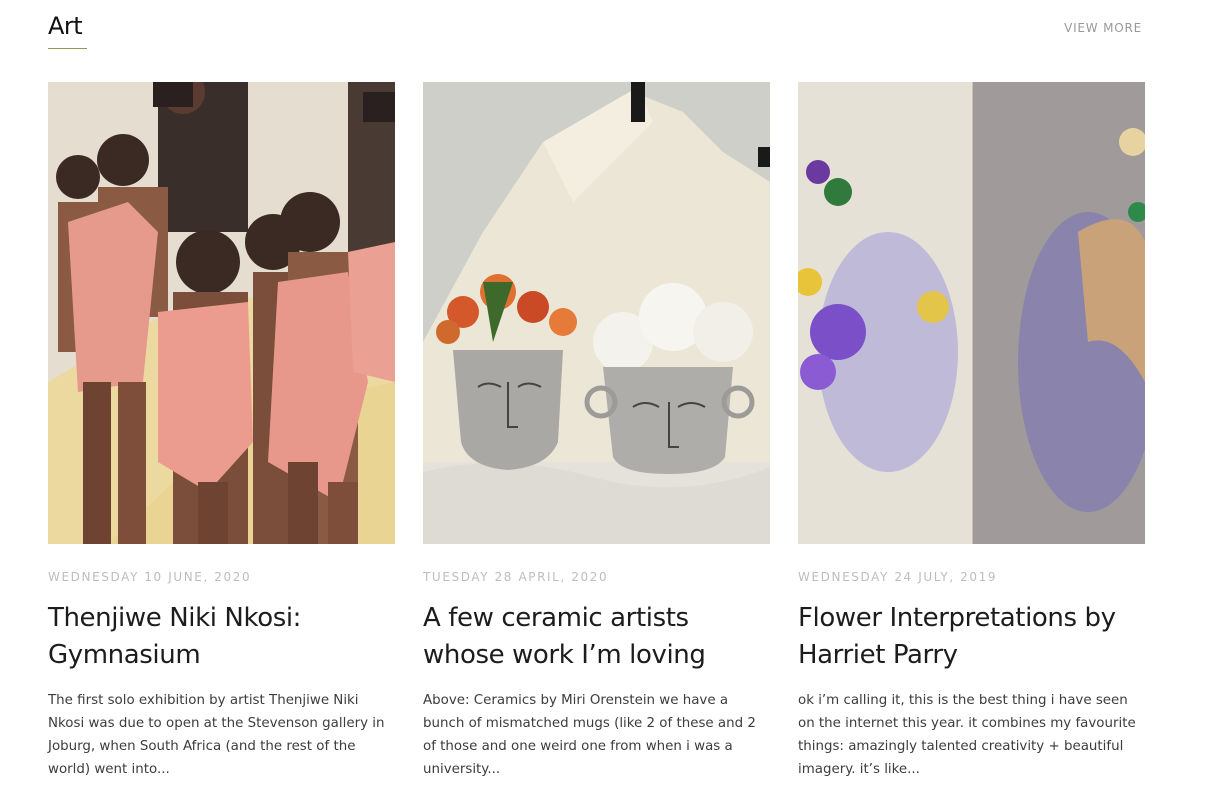 The width and height of the screenshot is (1211, 804). What do you see at coordinates (971, 637) in the screenshot?
I see `post-title: Flower Interpretations by Harriet Parry` at bounding box center [971, 637].